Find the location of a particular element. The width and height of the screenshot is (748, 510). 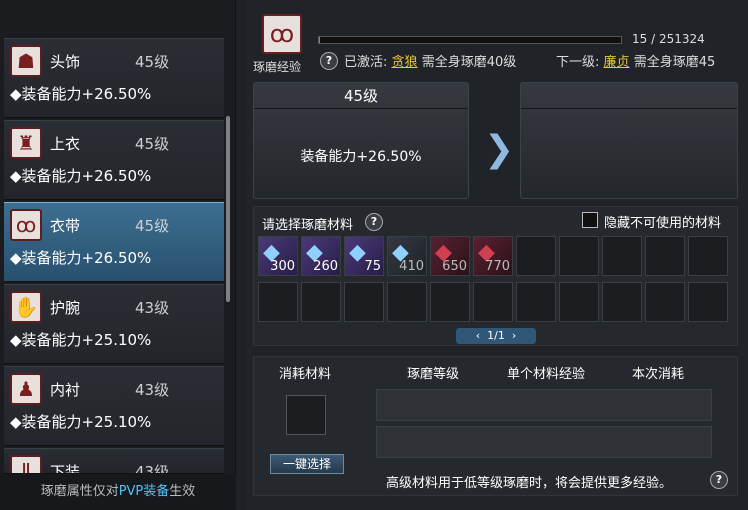

exp-progress-fill is located at coordinates (320, 40).